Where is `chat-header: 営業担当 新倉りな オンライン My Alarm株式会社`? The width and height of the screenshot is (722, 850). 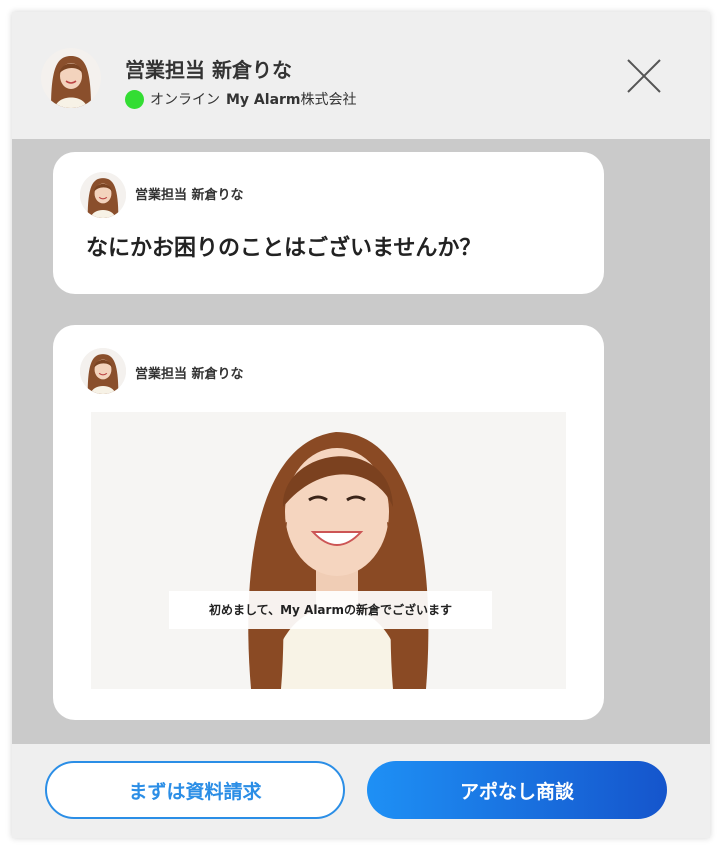
chat-header: 営業担当 新倉りな オンライン My Alarm株式会社 is located at coordinates (361, 75).